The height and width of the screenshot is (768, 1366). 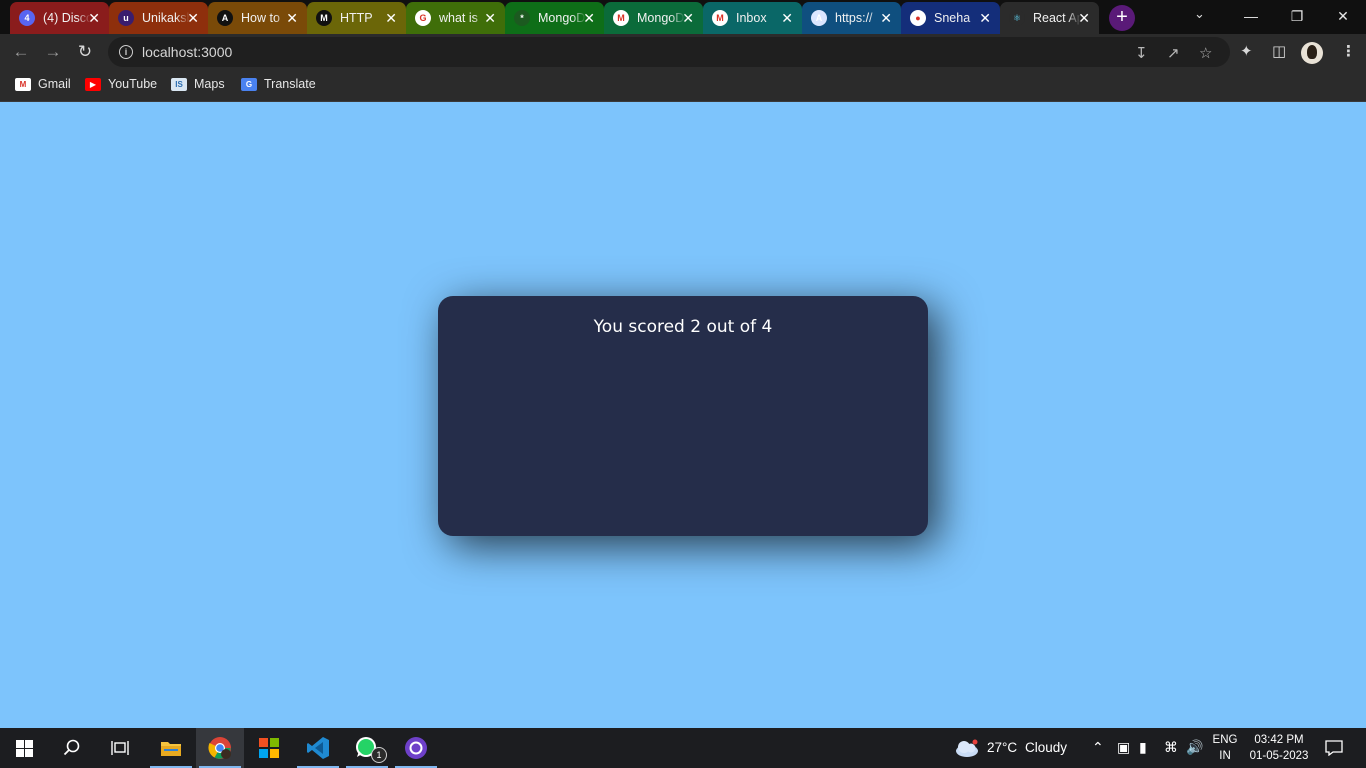 I want to click on tab: u Unikaksha✕, so click(x=158, y=18).